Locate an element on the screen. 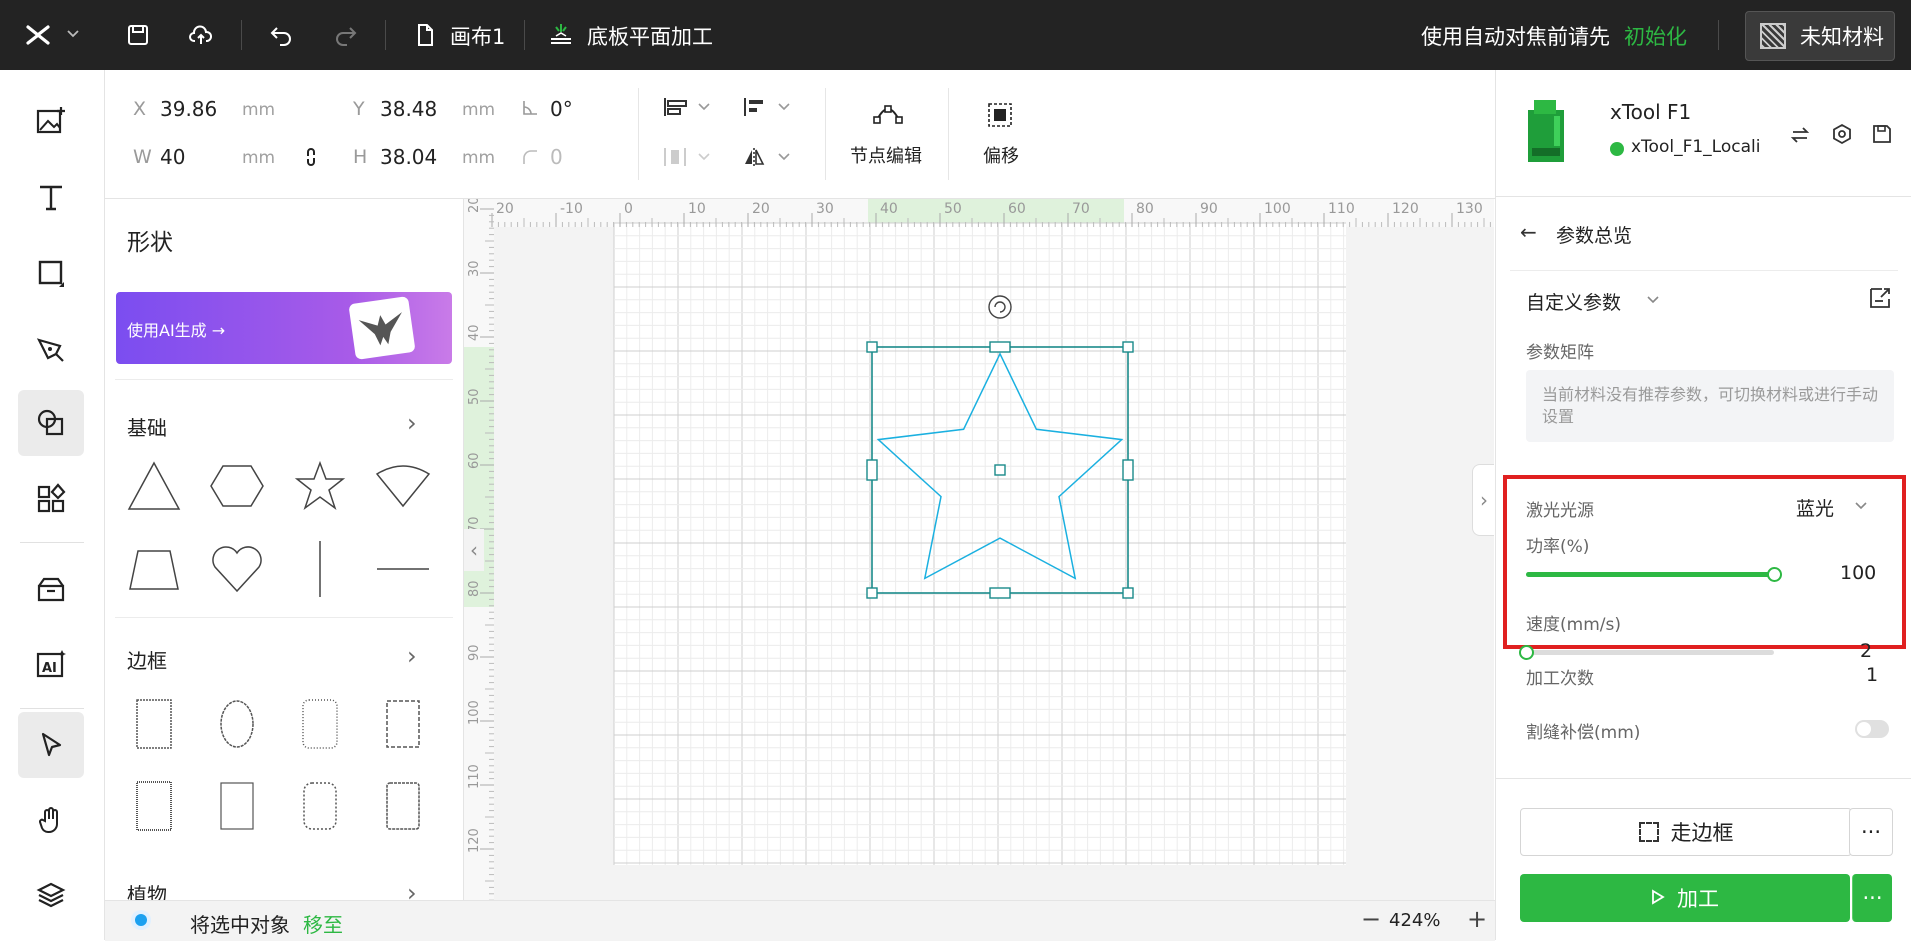  h-label: H is located at coordinates (360, 157).